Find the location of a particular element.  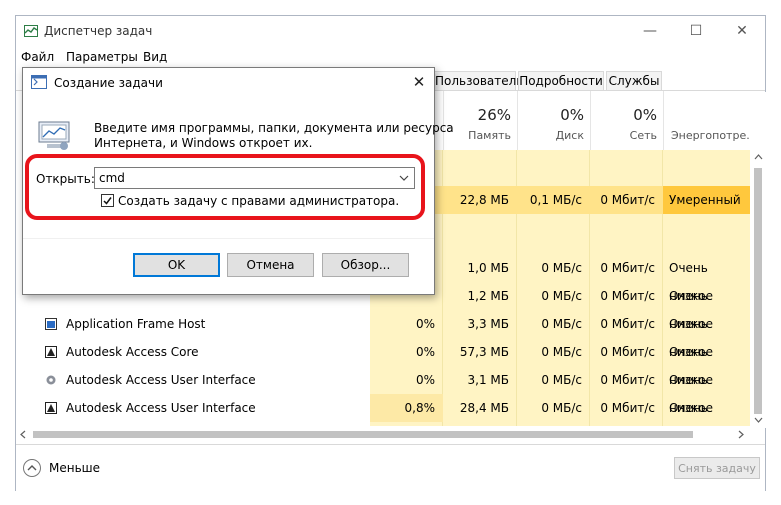

menu-bar: Файл Параметры Вид is located at coordinates (390, 57).